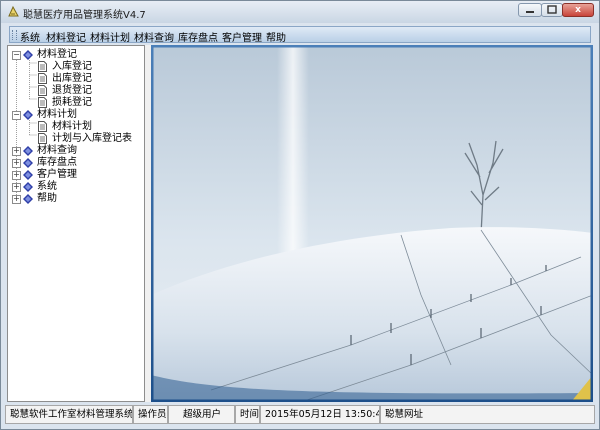 The image size is (600, 430). I want to click on menu-customer: 客户管理, so click(242, 36).